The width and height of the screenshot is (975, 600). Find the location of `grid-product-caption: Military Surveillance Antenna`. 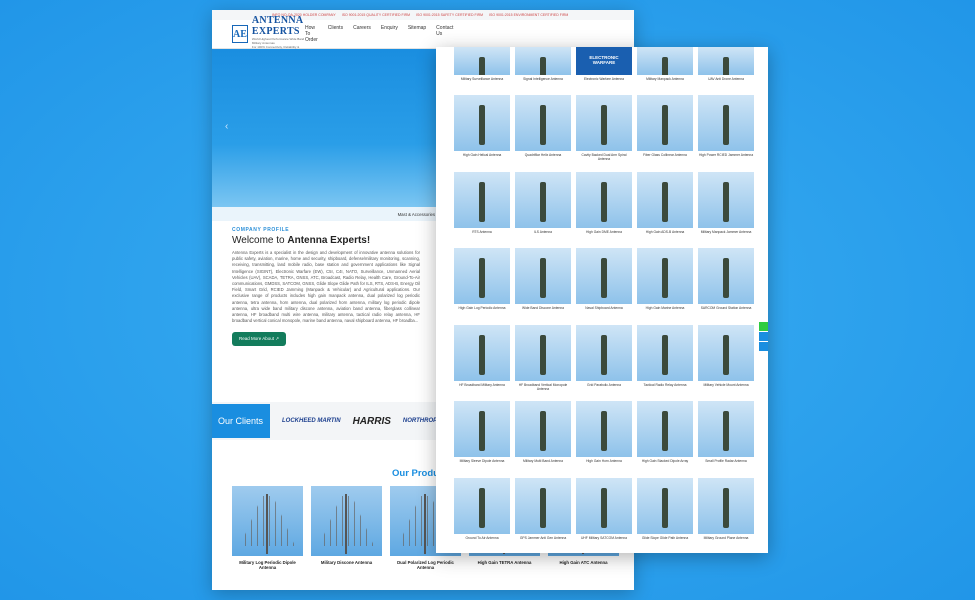

grid-product-caption: Military Surveillance Antenna is located at coordinates (482, 79).